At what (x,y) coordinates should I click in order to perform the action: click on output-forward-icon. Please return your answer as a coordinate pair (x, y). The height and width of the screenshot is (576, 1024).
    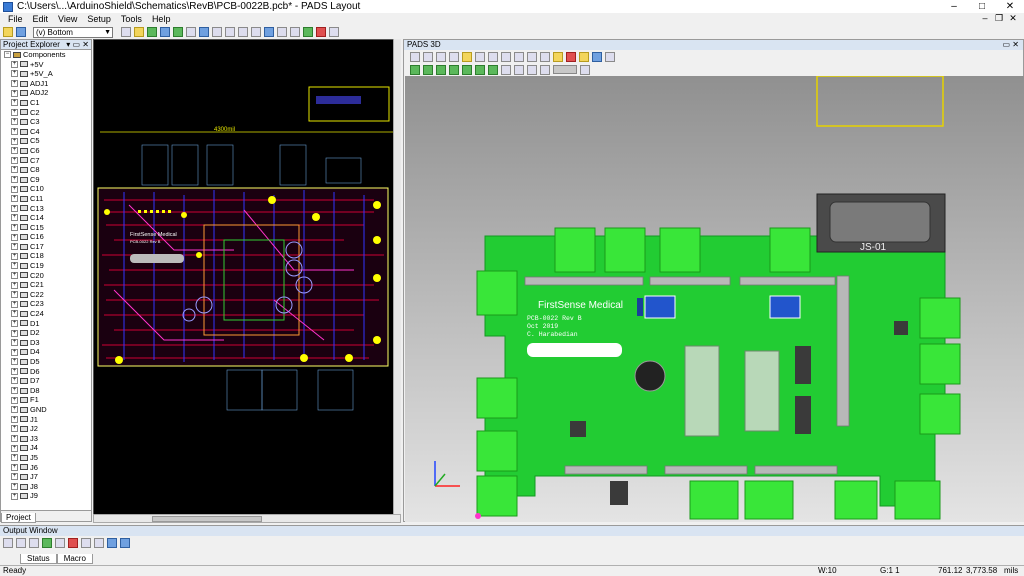
    Looking at the image, I should click on (21, 543).